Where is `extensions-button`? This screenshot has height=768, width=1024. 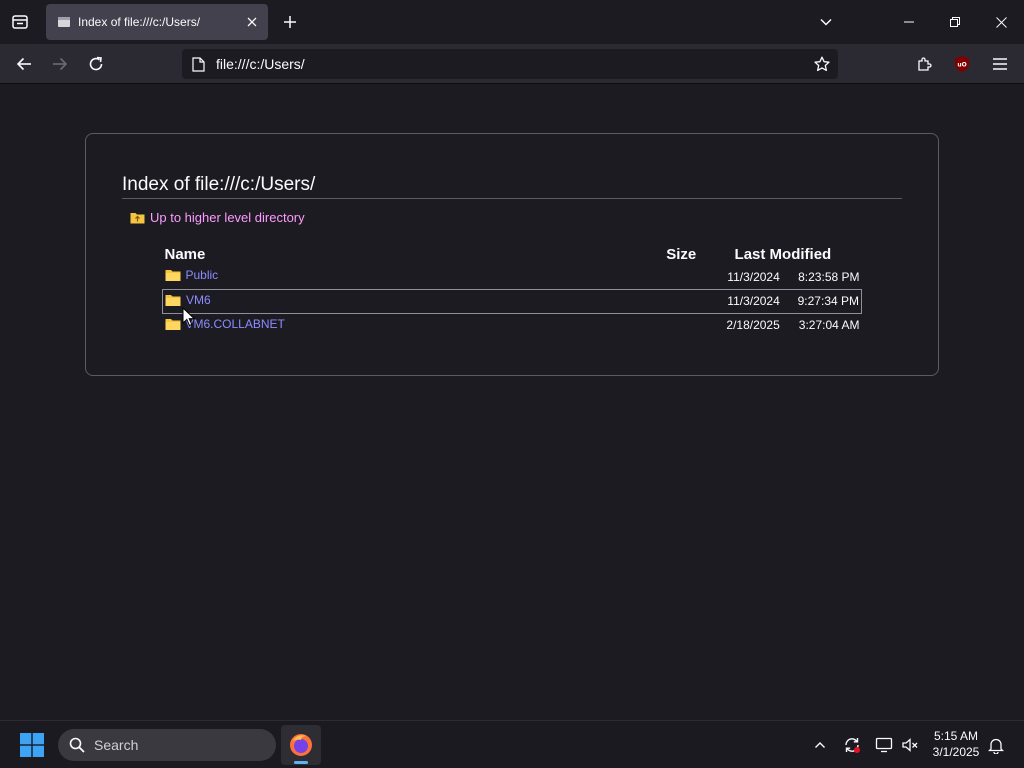
extensions-button is located at coordinates (924, 64).